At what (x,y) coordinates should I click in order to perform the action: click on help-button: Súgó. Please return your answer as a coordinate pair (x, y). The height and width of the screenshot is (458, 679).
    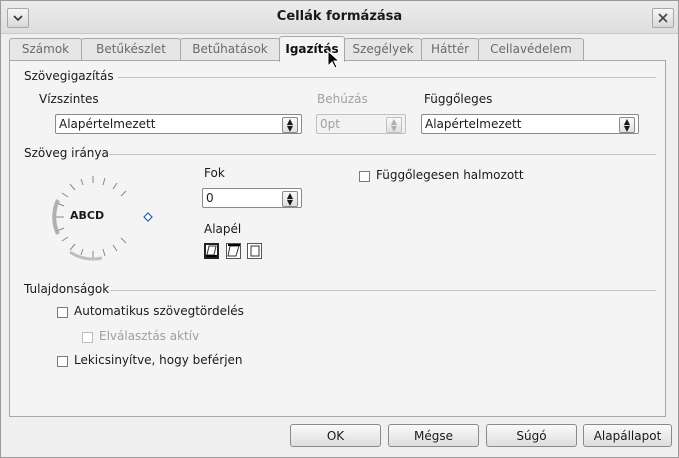
    Looking at the image, I should click on (531, 435).